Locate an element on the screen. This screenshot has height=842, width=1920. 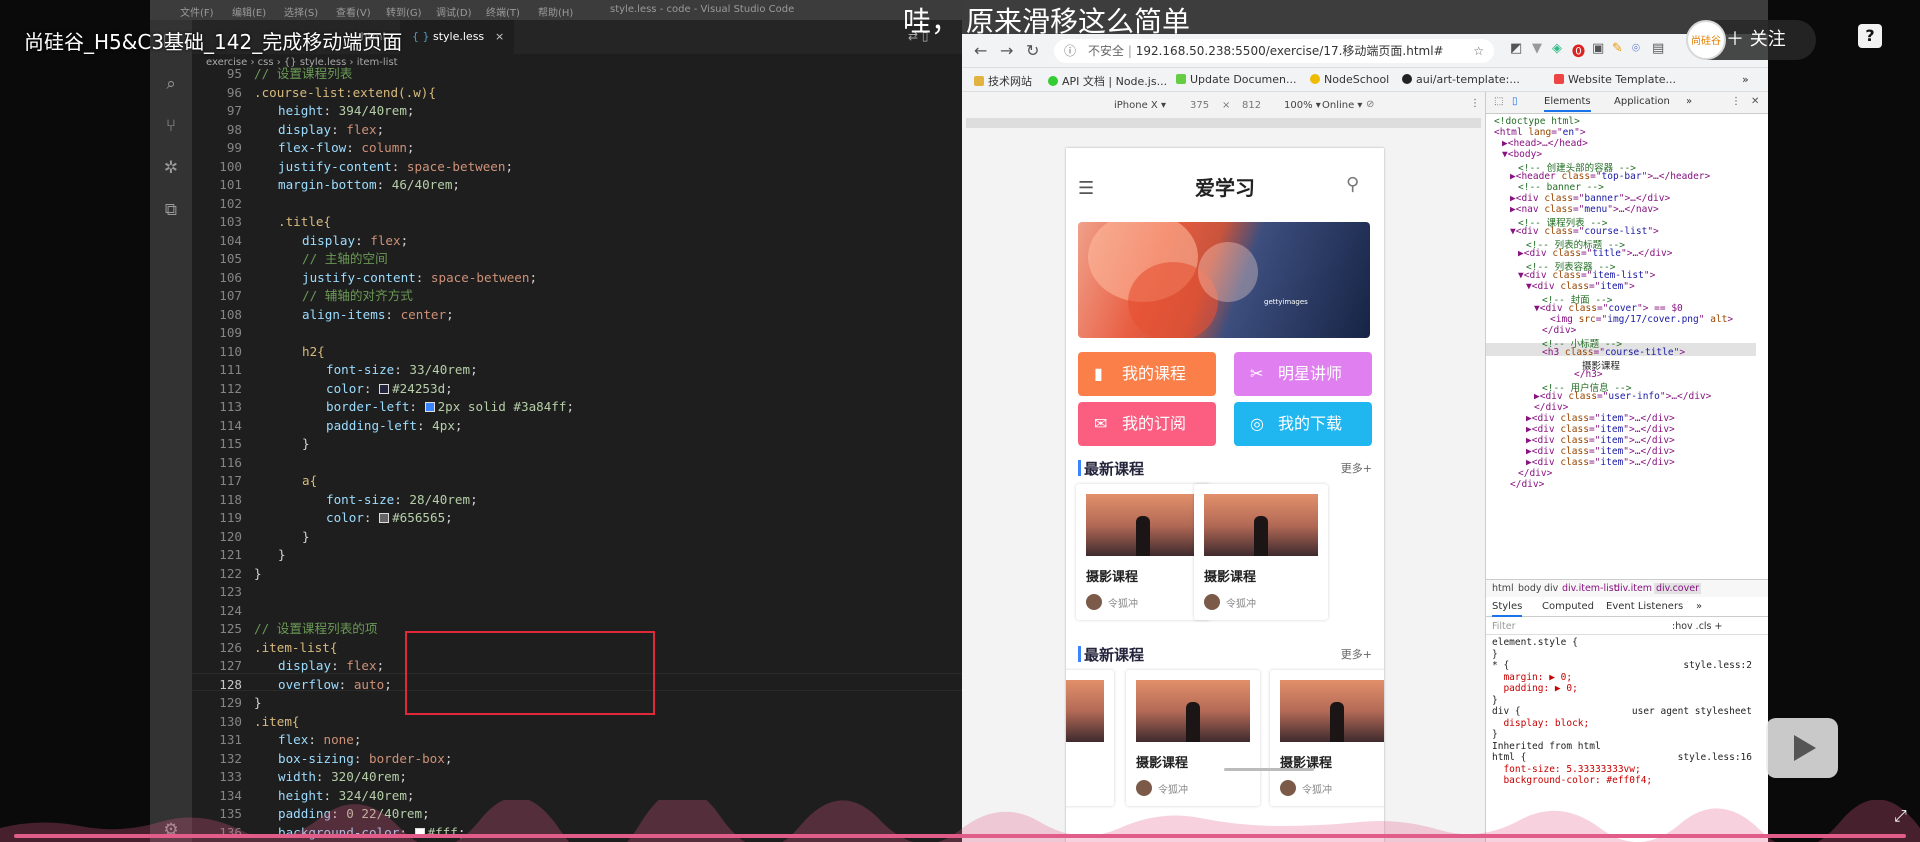
extension-icon: ▤ is located at coordinates (1658, 48).